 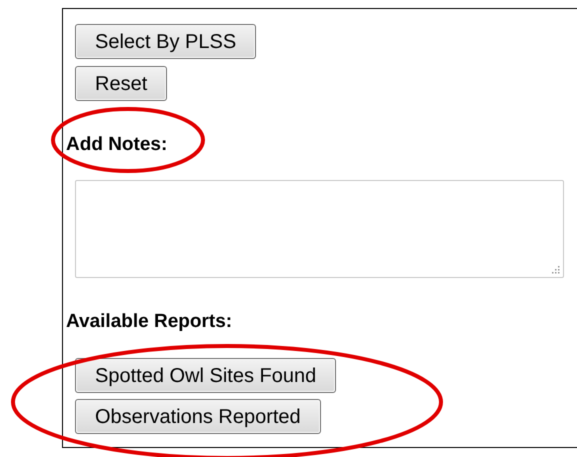 I want to click on report-button: Observations Reported, so click(x=198, y=416).